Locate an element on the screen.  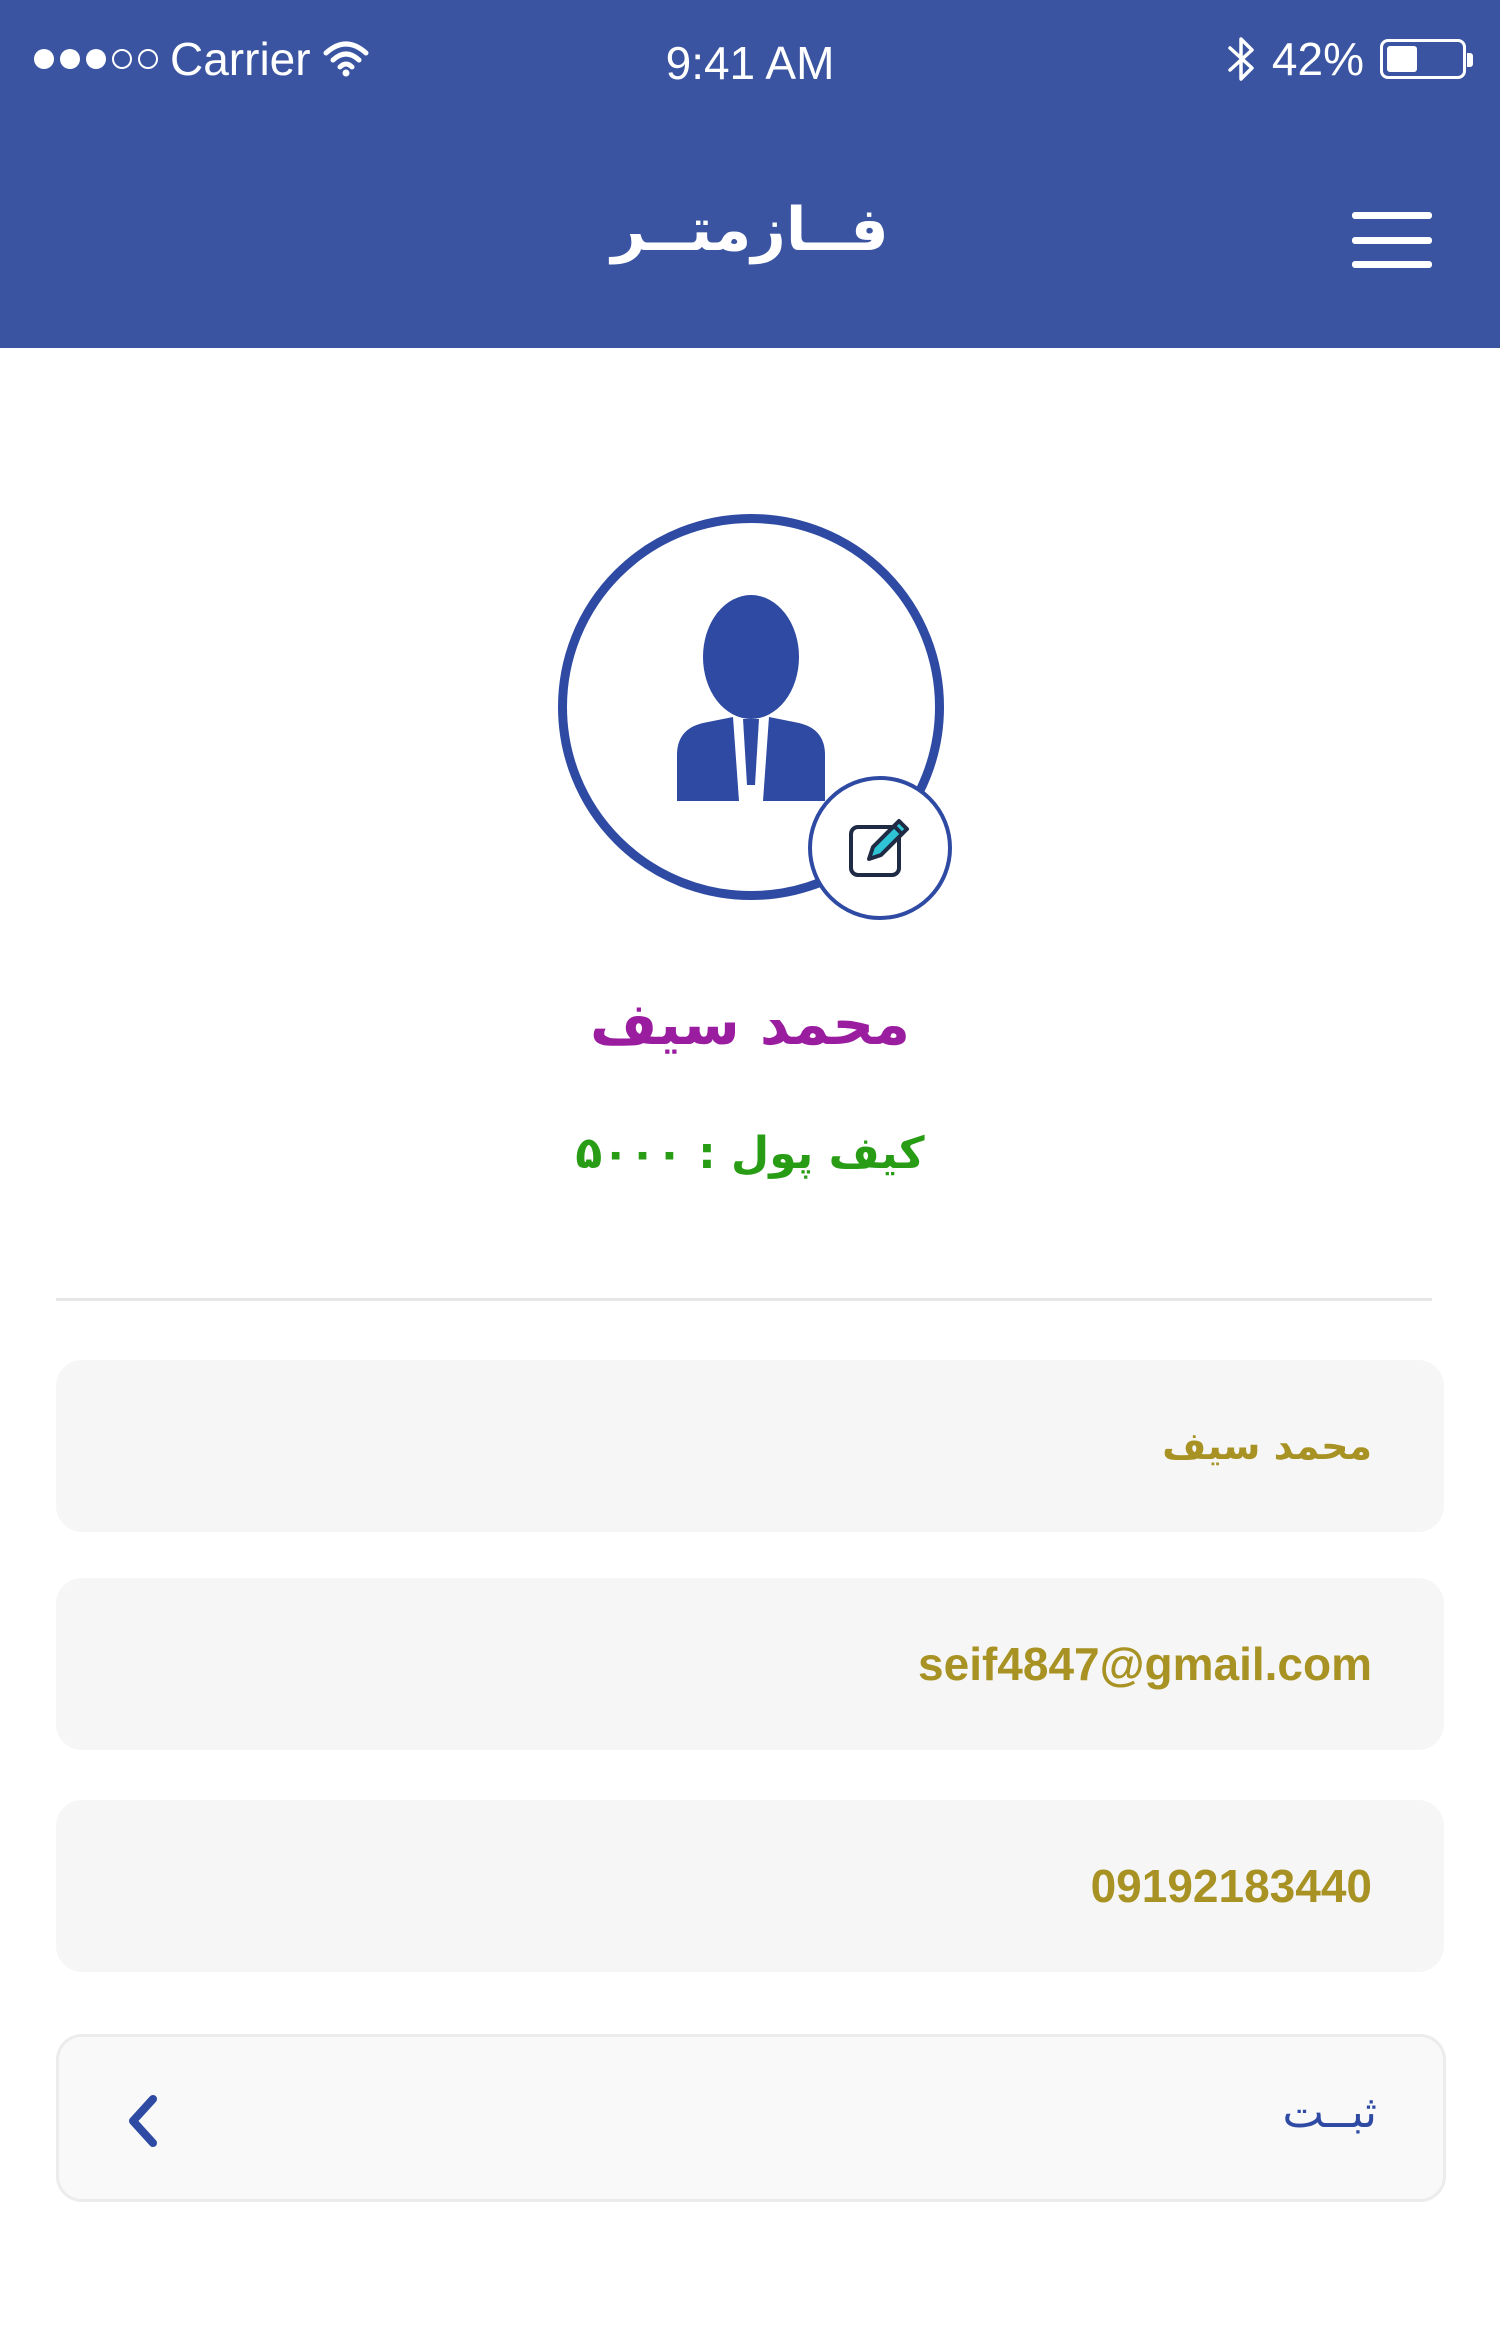
divider is located at coordinates (744, 1299).